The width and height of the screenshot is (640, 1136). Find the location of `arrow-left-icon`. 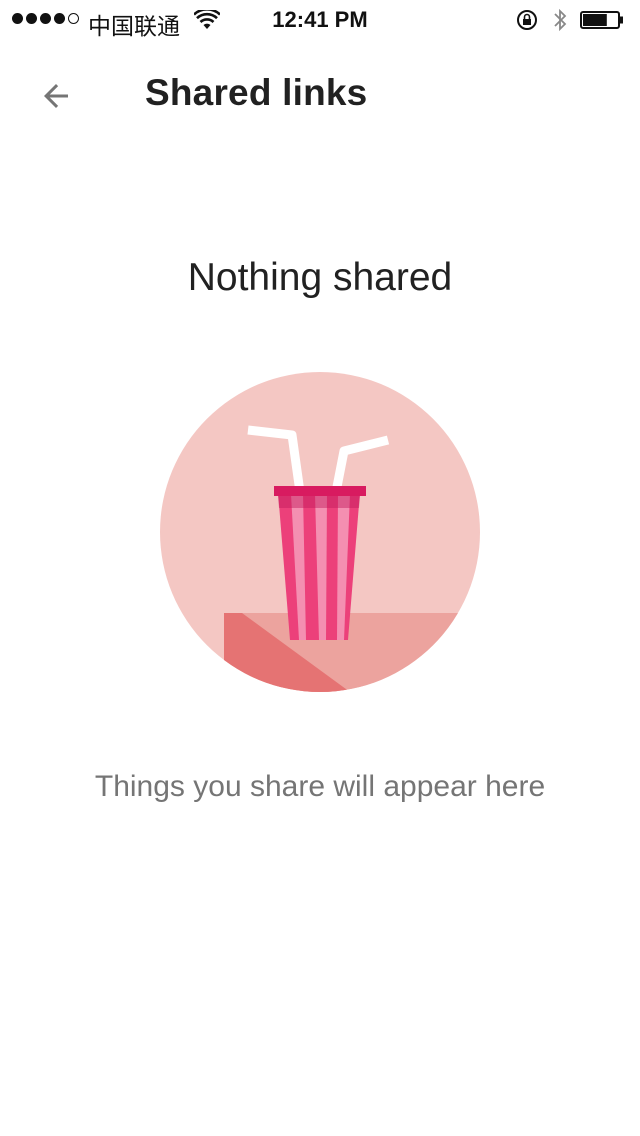

arrow-left-icon is located at coordinates (56, 96).